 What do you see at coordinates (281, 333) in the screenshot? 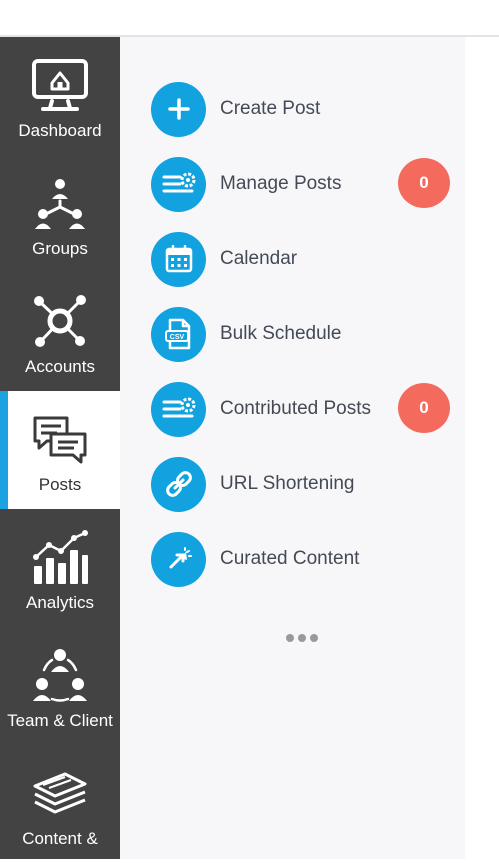
I see `menu-item-label: Bulk Schedule` at bounding box center [281, 333].